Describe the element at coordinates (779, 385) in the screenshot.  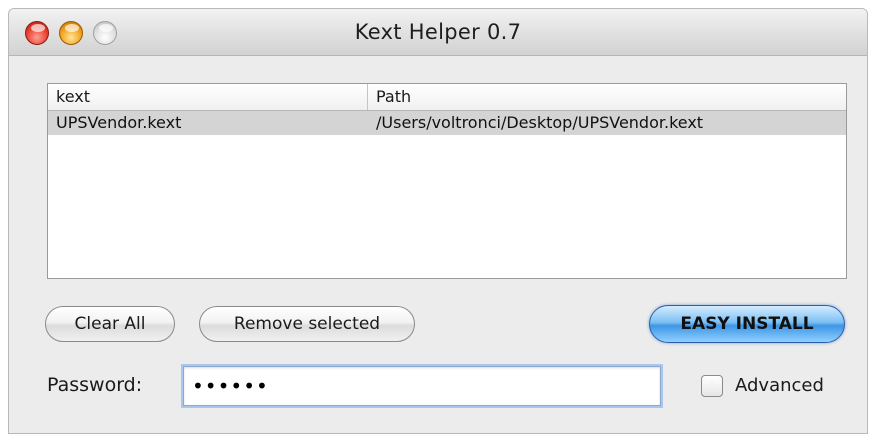
I see `advanced-checkbox-label: Advanced` at that location.